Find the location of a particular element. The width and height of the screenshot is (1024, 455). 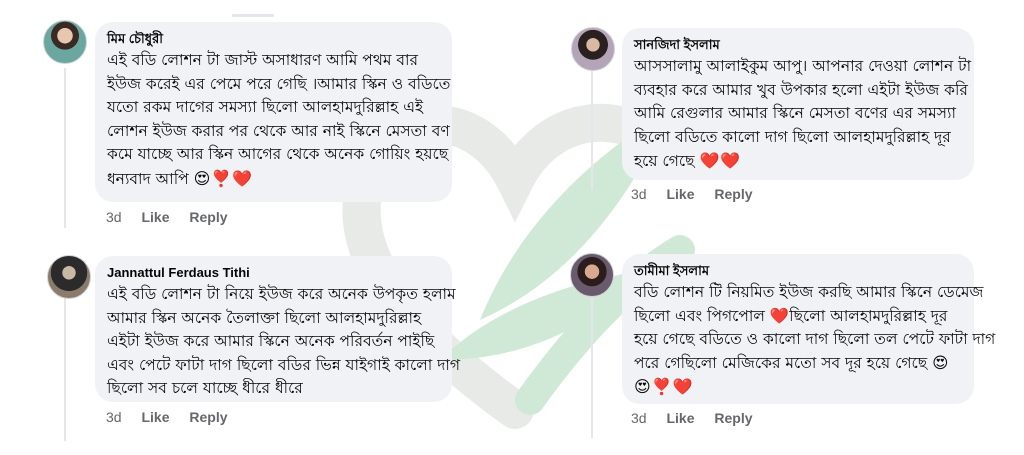

comment-text-line: এই বডি লোশন টা জাস্ট অসাধারণ আমি পথম বার is located at coordinates (263, 60).